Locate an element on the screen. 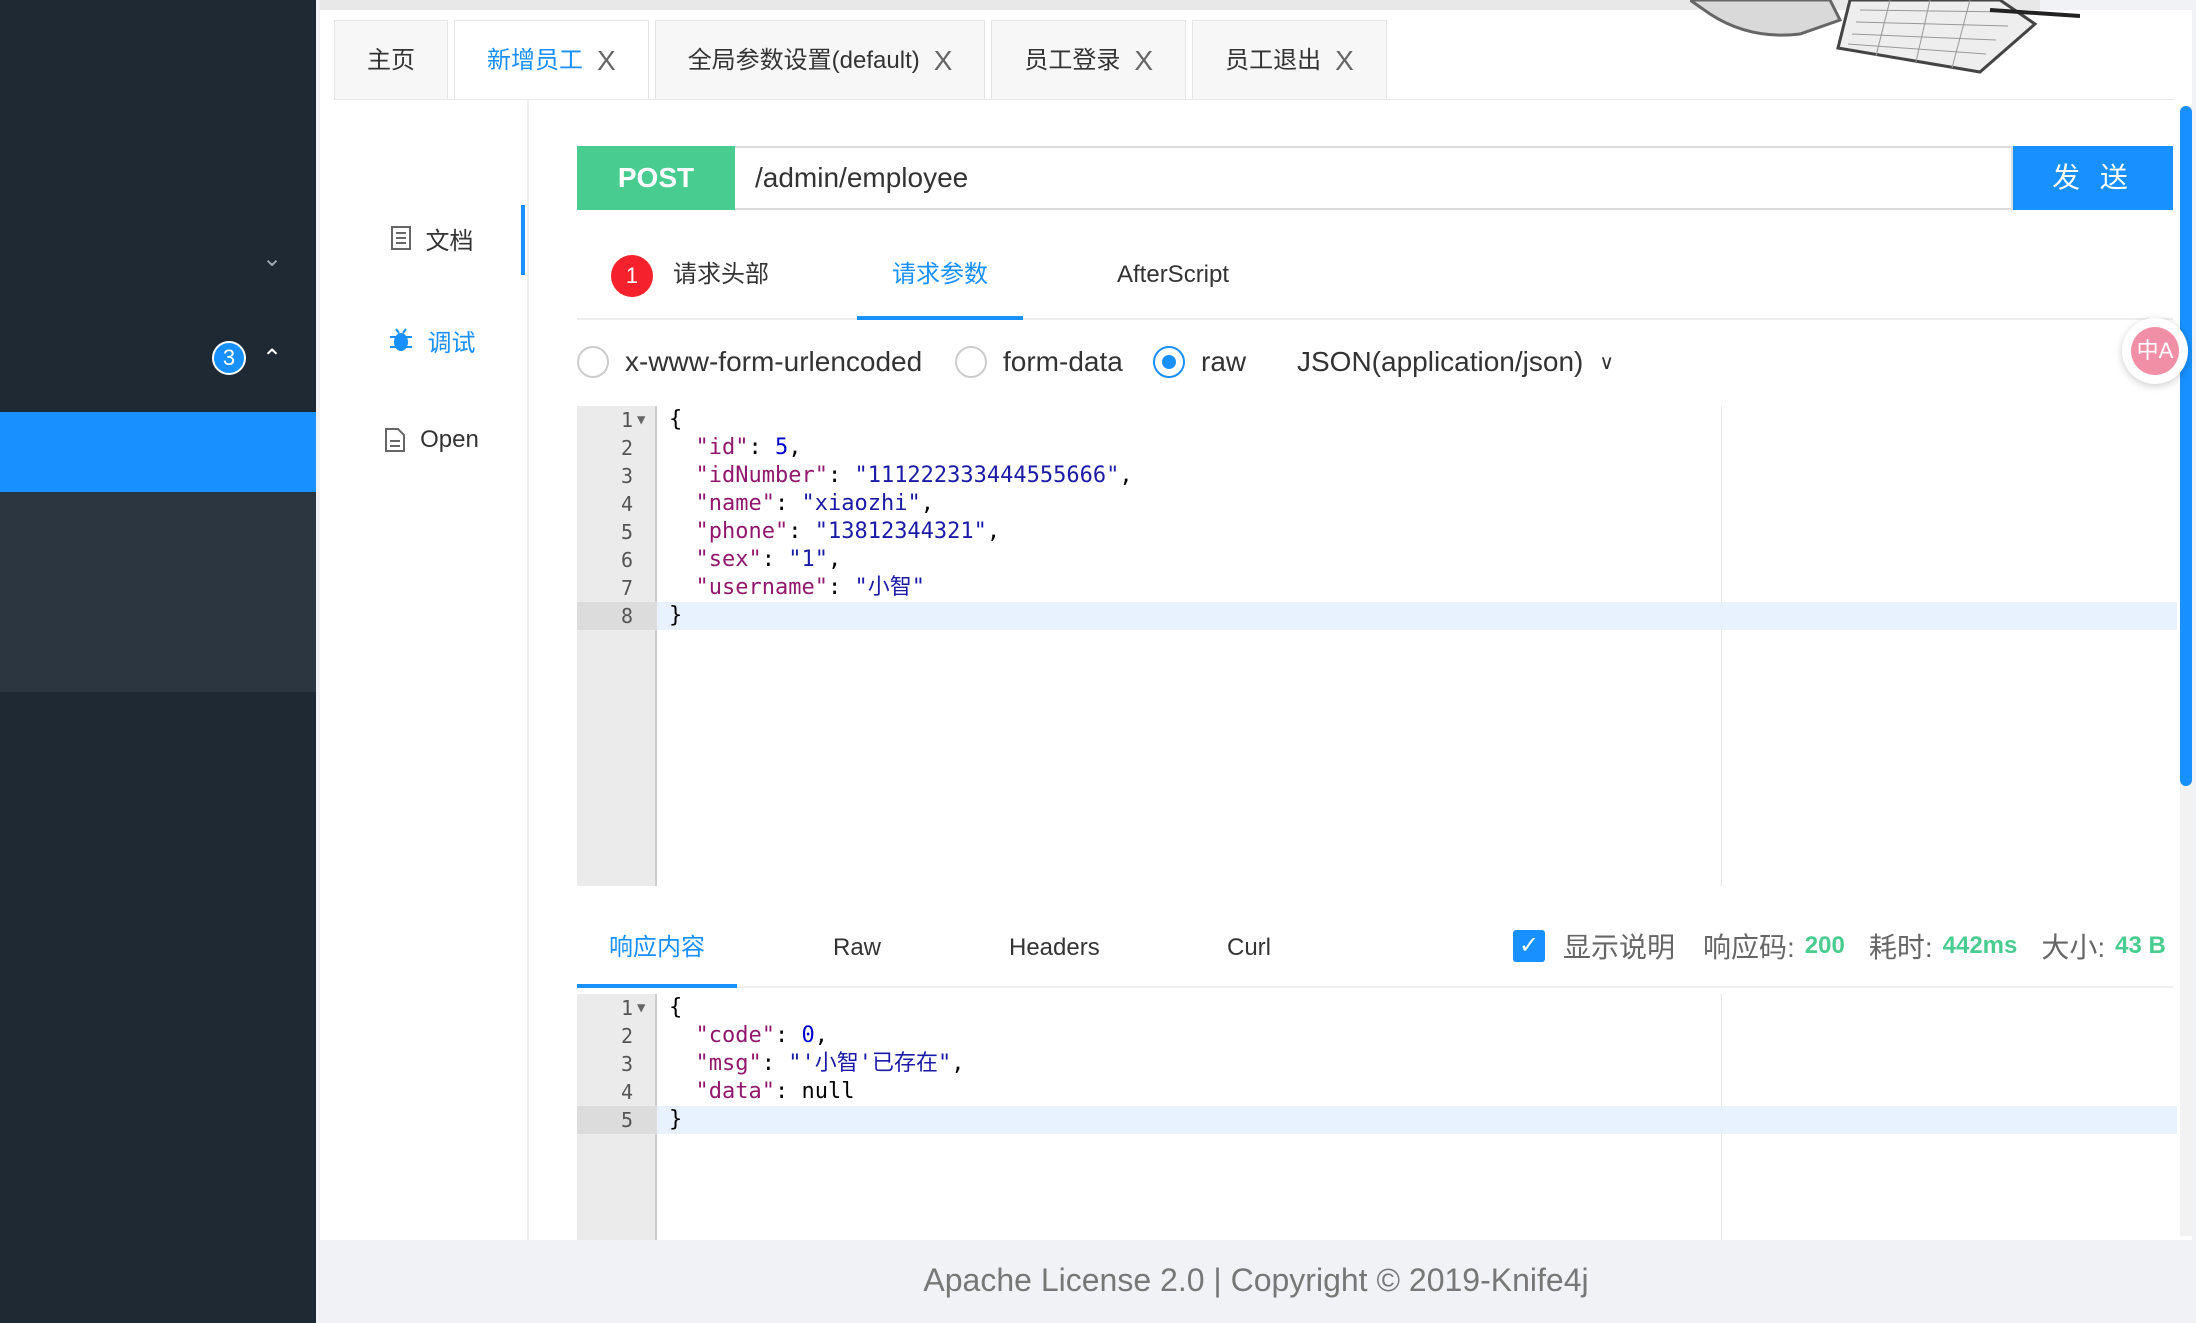 The image size is (2196, 1323). code-line: 3 "msg": "'小智'已存在", is located at coordinates (1377, 1064).